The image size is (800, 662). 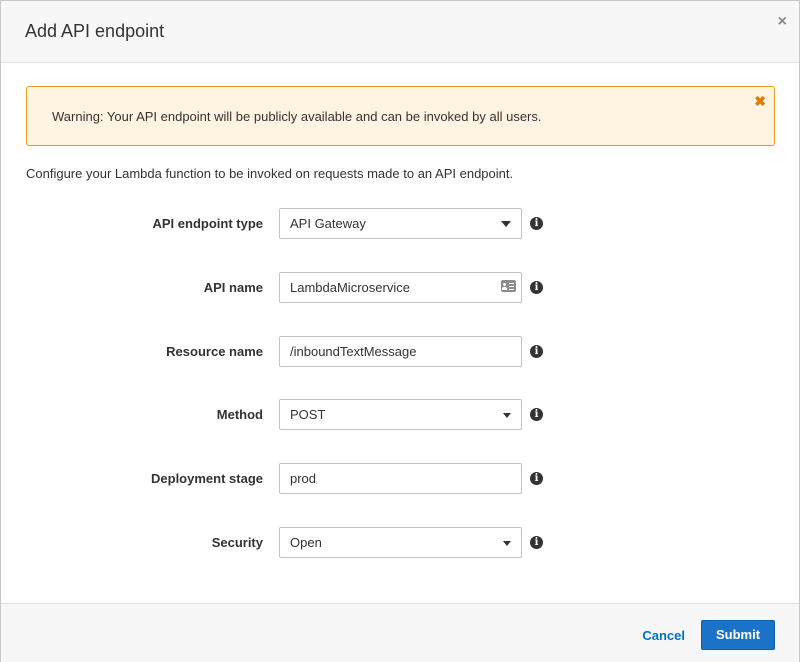 What do you see at coordinates (207, 478) in the screenshot?
I see `deployment-stage-label: Deployment stage` at bounding box center [207, 478].